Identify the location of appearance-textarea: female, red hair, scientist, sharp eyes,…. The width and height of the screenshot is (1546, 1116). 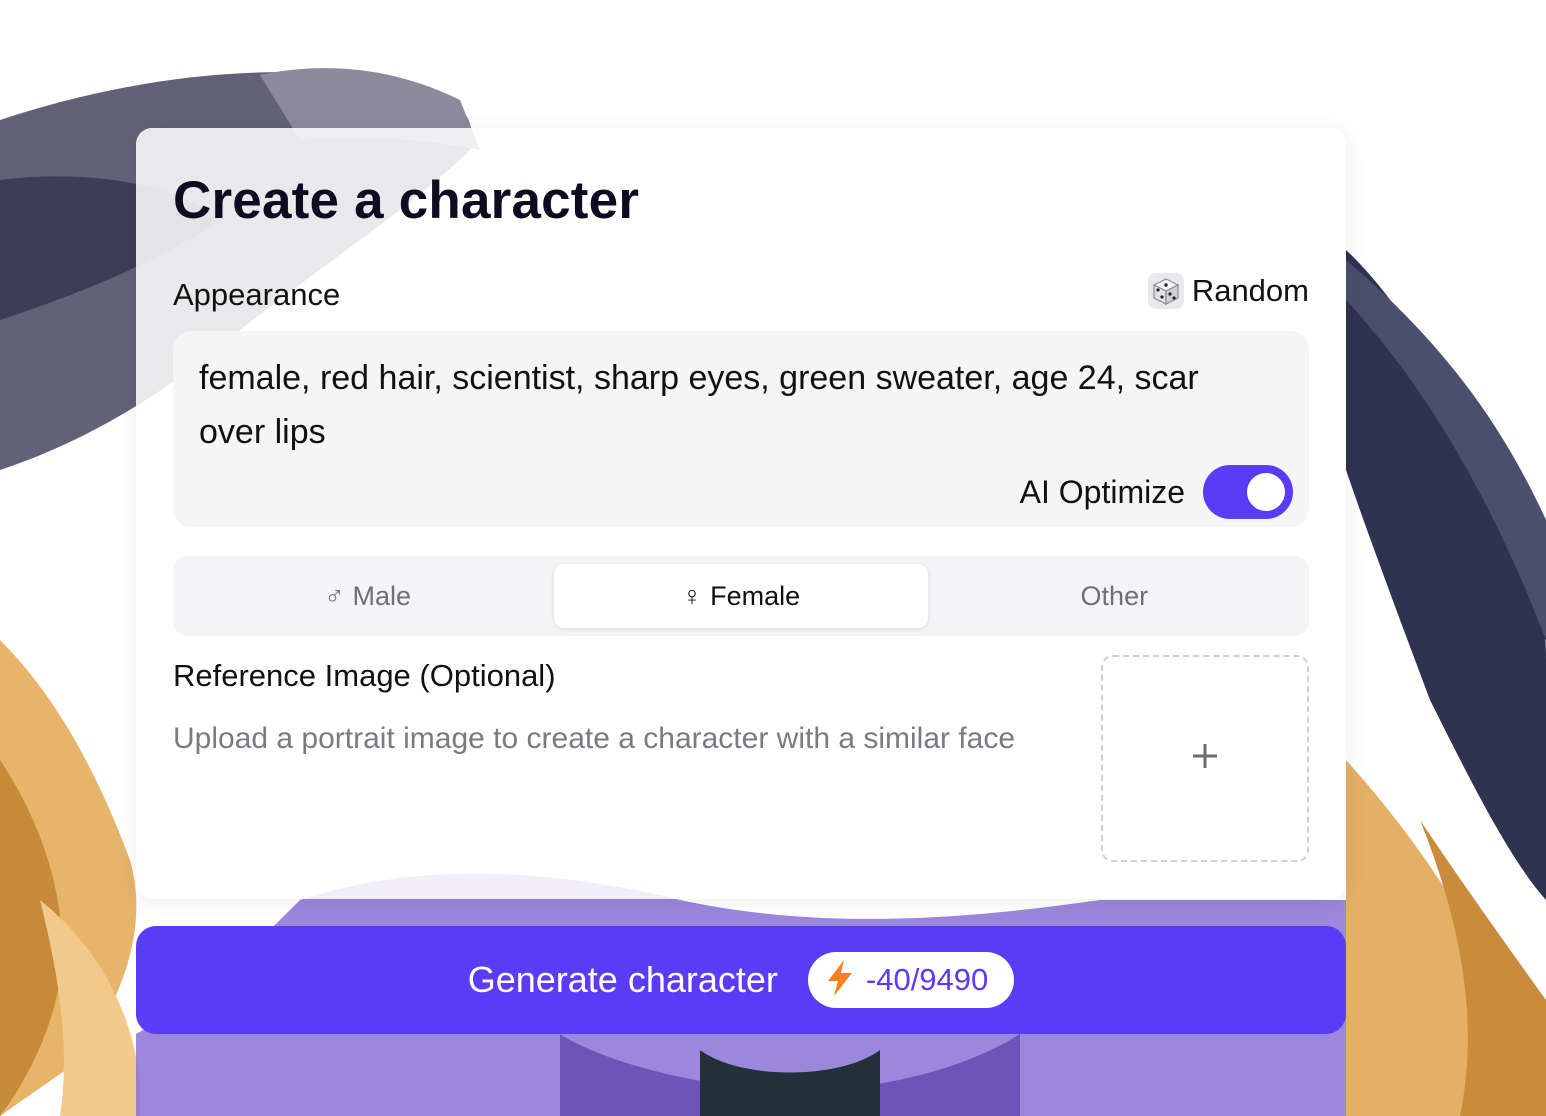
(741, 429).